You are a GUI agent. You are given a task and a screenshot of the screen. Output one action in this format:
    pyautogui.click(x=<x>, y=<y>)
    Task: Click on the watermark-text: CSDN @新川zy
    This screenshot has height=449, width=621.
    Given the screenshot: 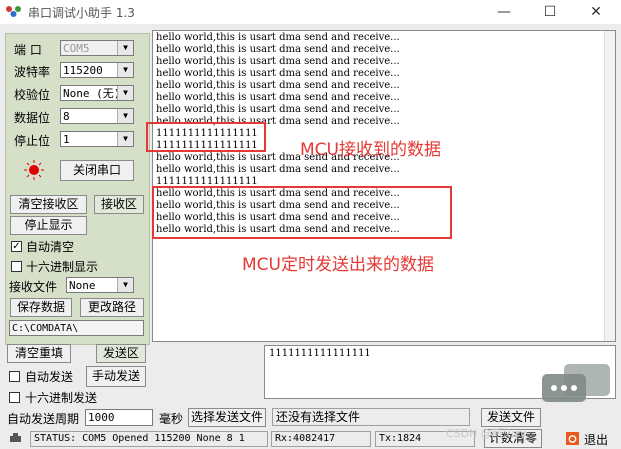 What is the action you would take?
    pyautogui.click(x=486, y=433)
    